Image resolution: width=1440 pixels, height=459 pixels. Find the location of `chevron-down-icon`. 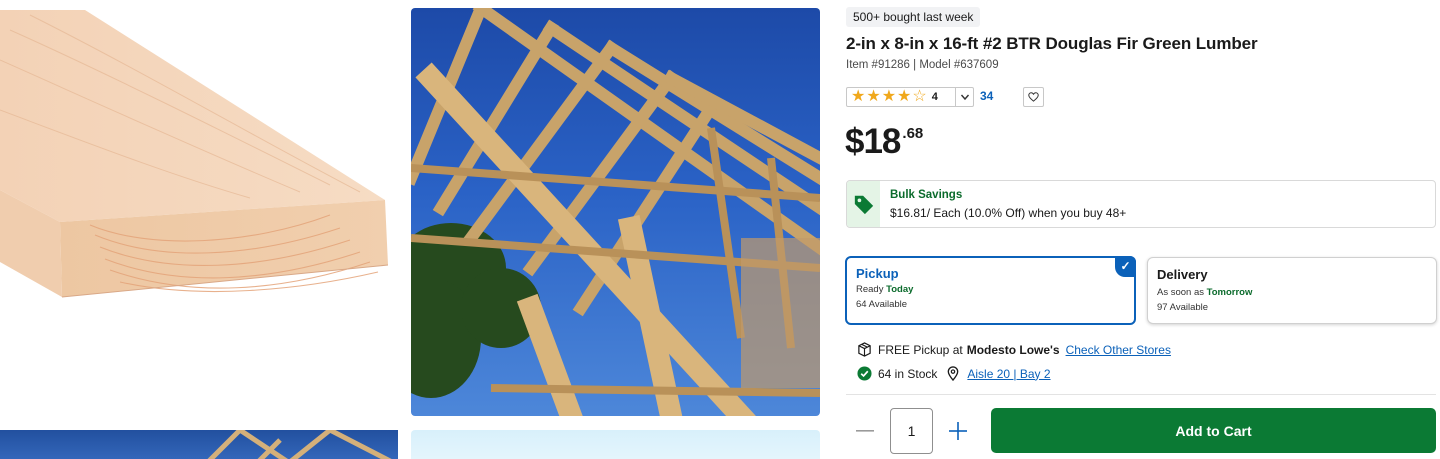

chevron-down-icon is located at coordinates (964, 97).